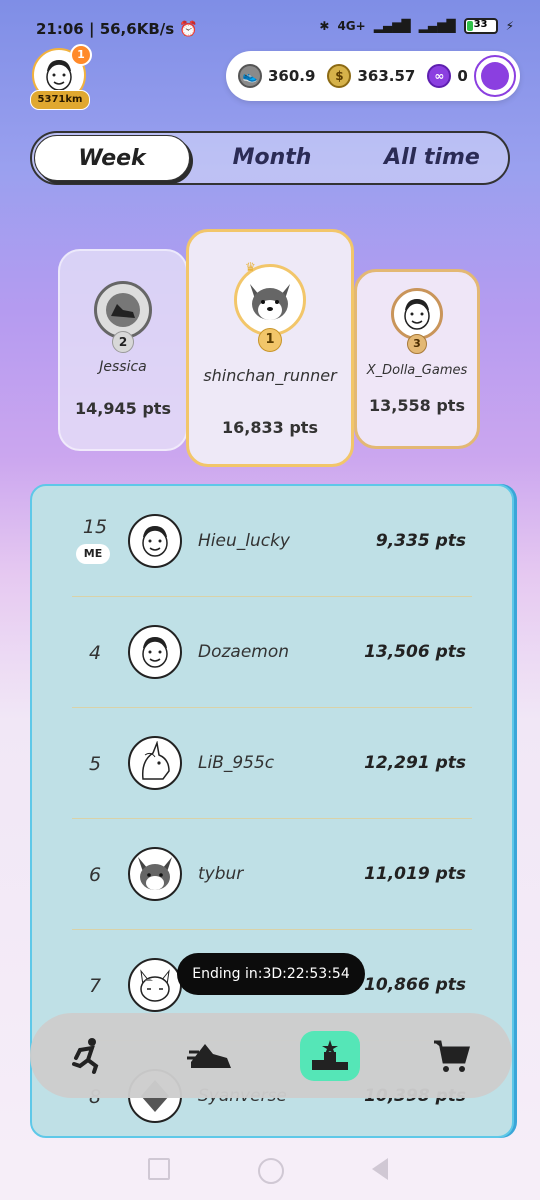 This screenshot has height=1200, width=540. Describe the element at coordinates (415, 652) in the screenshot. I see `player-pts: 13,506 pts` at that location.